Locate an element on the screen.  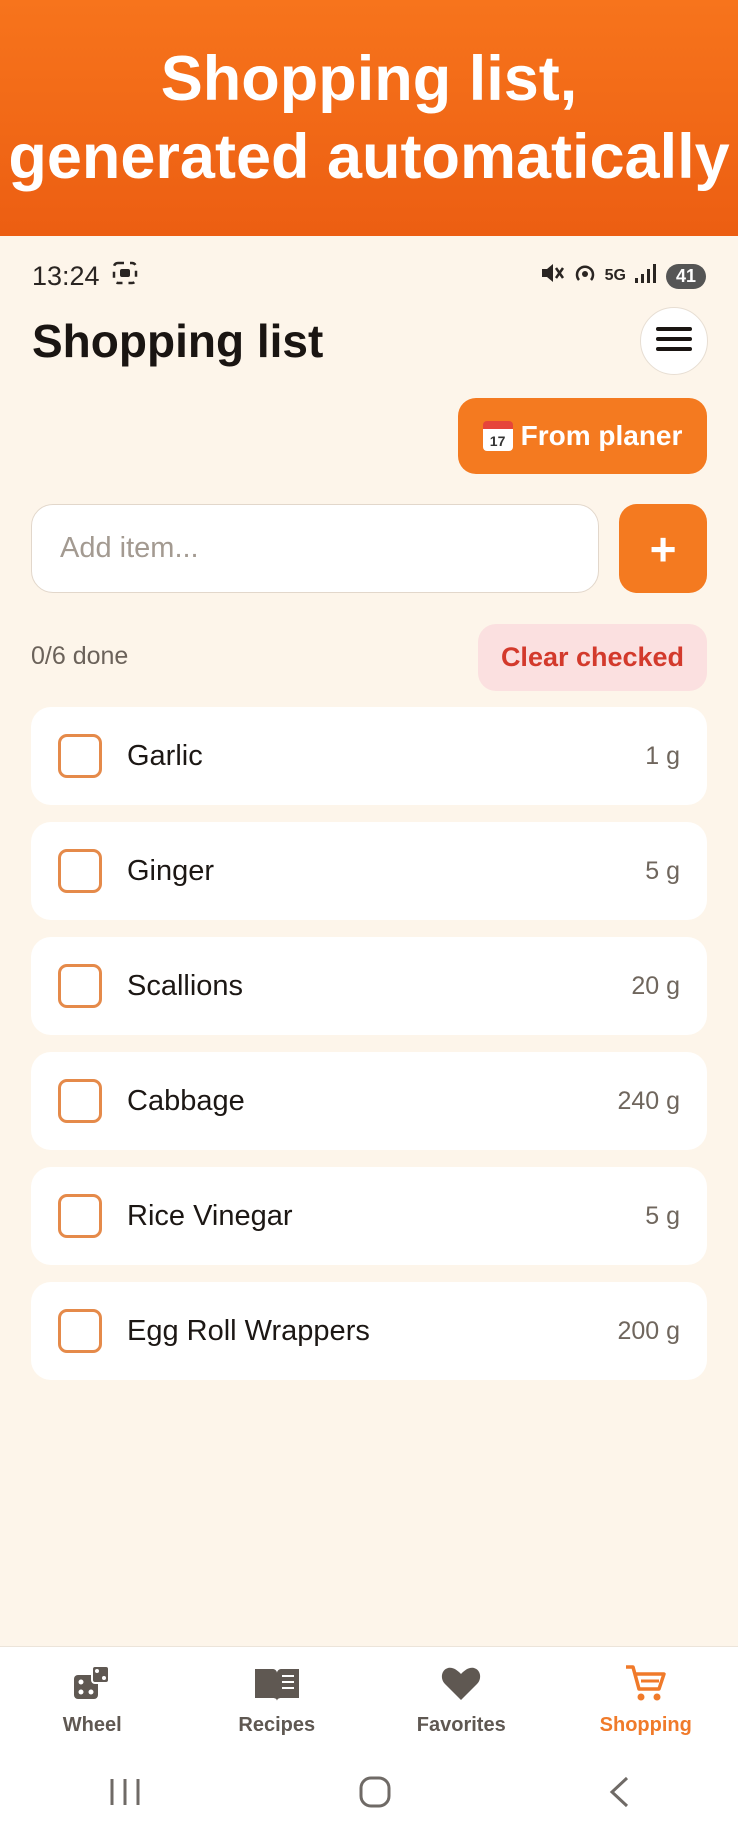
nav-item-recipes: Recipes is located at coordinates (277, 1700).